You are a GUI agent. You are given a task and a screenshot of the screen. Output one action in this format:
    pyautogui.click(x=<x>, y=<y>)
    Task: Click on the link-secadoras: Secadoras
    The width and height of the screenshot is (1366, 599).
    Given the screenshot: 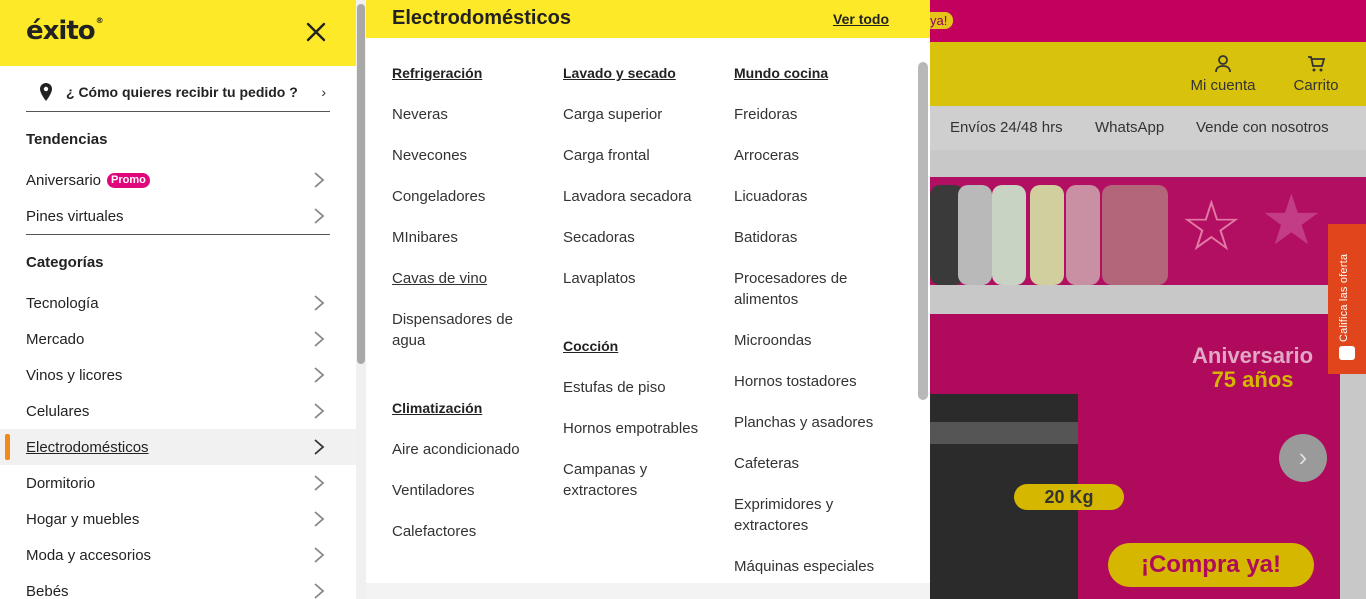 What is the action you would take?
    pyautogui.click(x=645, y=237)
    